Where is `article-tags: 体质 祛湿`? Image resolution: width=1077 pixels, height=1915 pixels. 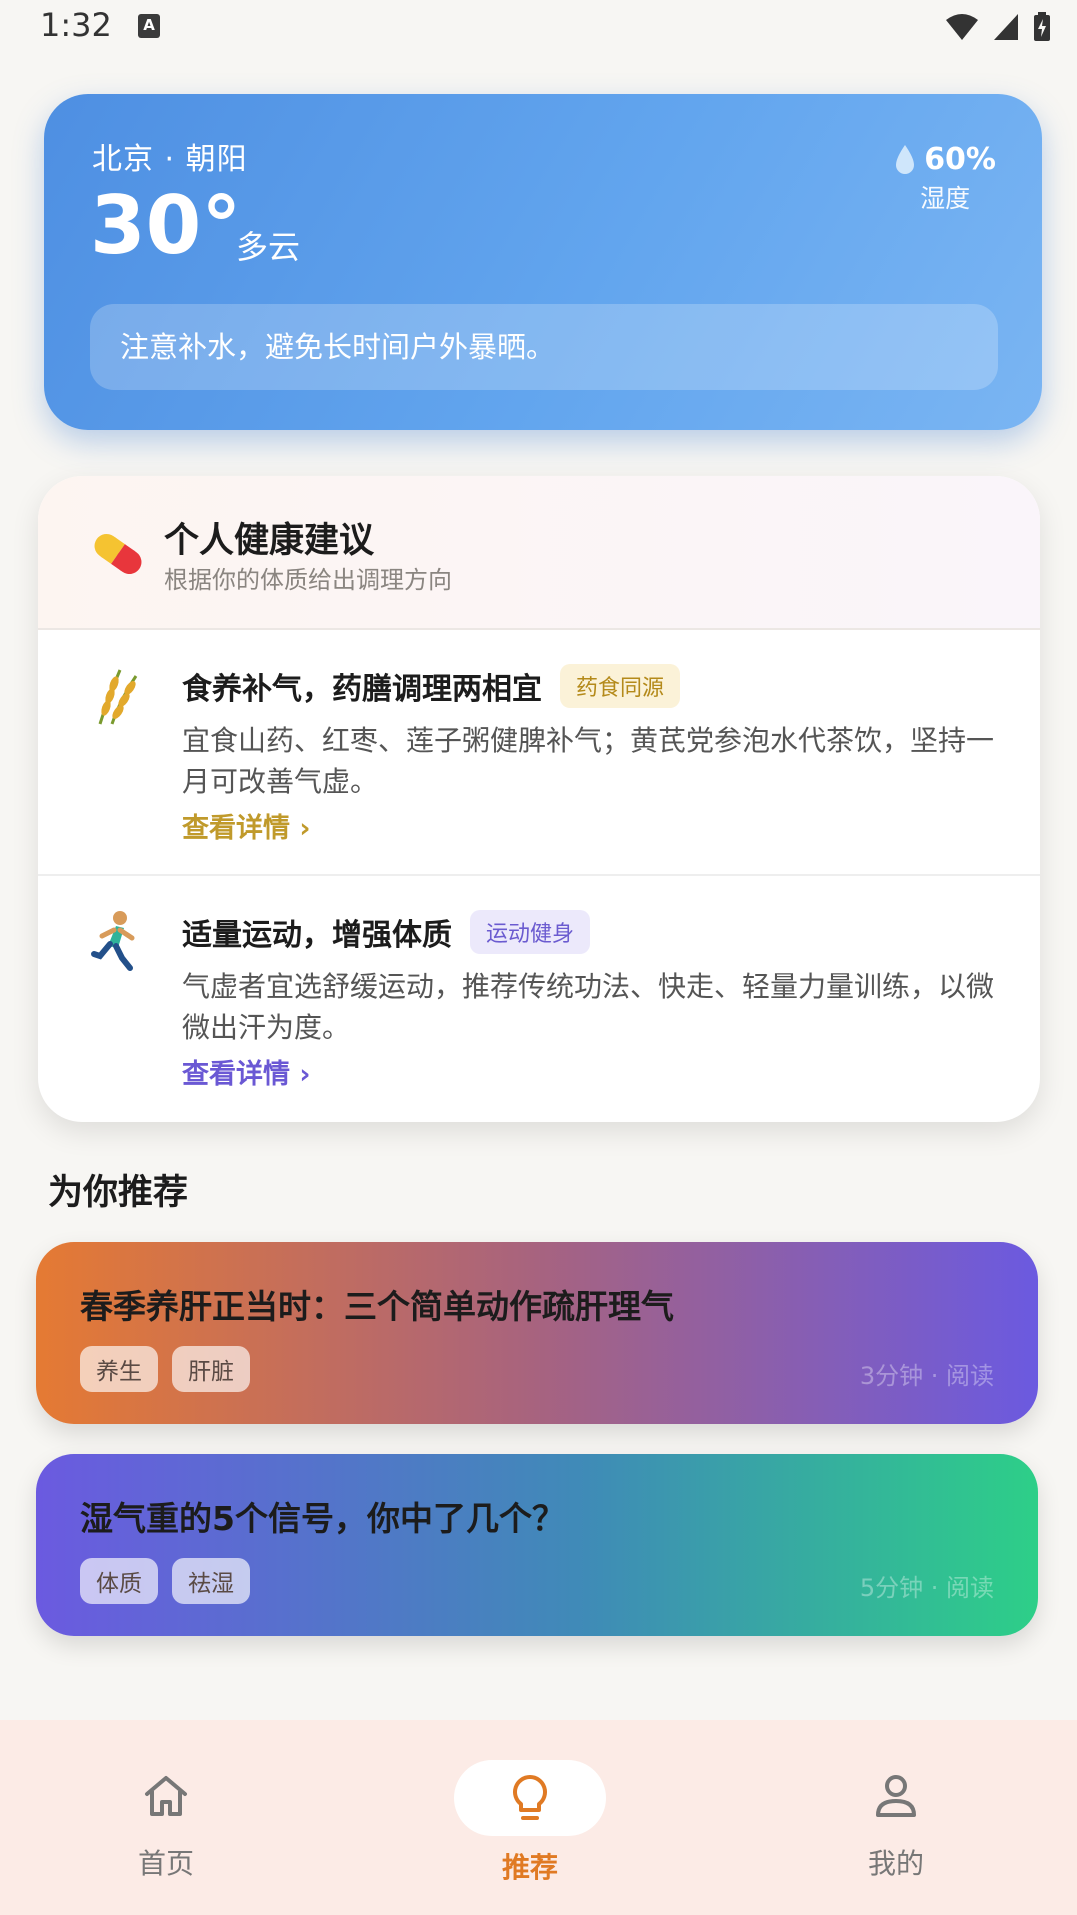 article-tags: 体质 祛湿 is located at coordinates (165, 1581).